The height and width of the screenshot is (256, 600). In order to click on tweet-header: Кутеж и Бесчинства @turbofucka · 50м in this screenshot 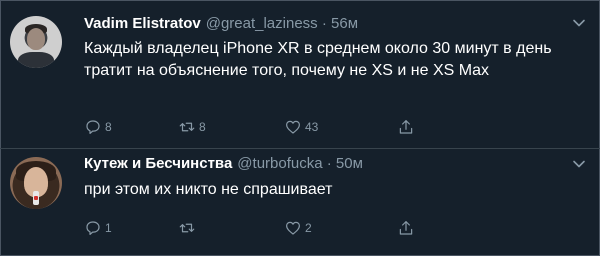, I will do `click(223, 163)`.